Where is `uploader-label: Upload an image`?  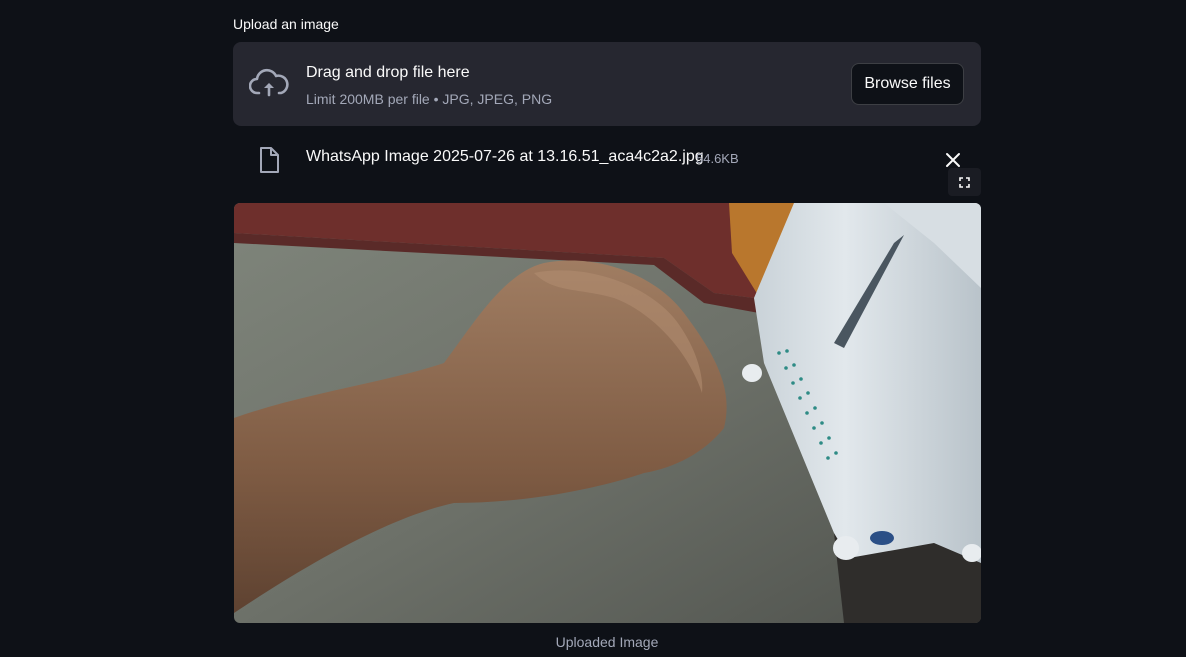 uploader-label: Upload an image is located at coordinates (286, 24).